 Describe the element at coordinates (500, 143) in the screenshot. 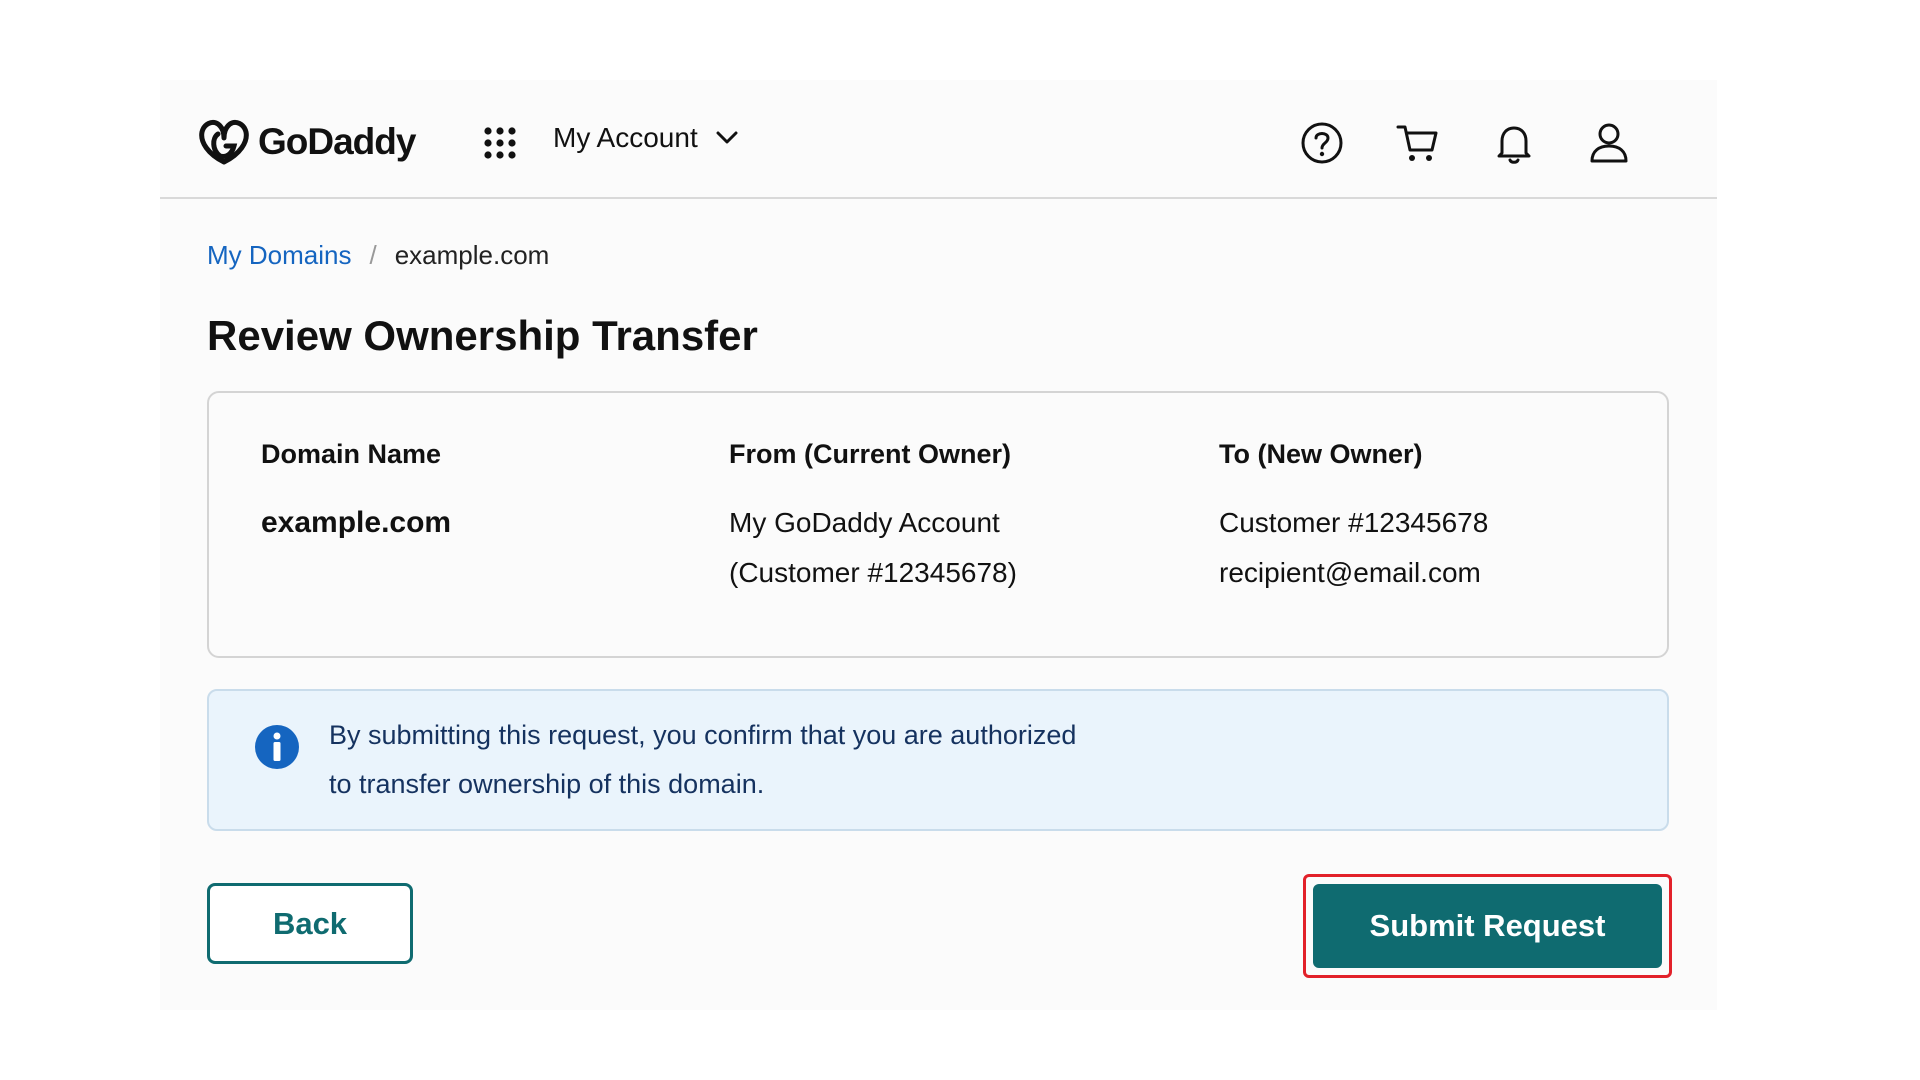

I see `apps-grid-icon` at that location.